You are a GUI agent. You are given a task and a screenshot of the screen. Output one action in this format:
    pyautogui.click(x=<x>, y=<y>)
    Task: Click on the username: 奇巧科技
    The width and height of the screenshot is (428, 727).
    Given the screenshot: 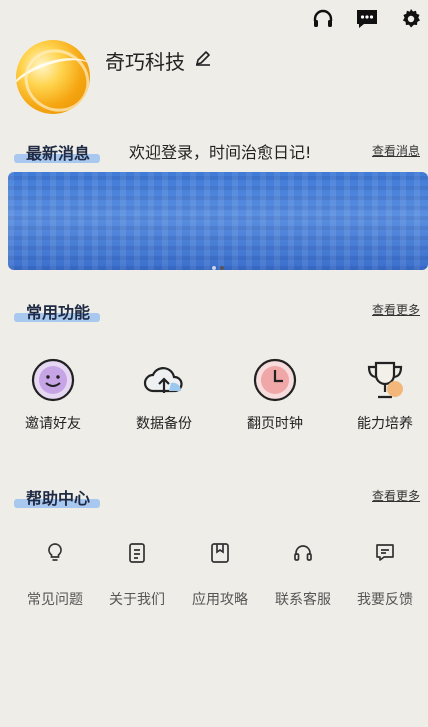 What is the action you would take?
    pyautogui.click(x=145, y=62)
    